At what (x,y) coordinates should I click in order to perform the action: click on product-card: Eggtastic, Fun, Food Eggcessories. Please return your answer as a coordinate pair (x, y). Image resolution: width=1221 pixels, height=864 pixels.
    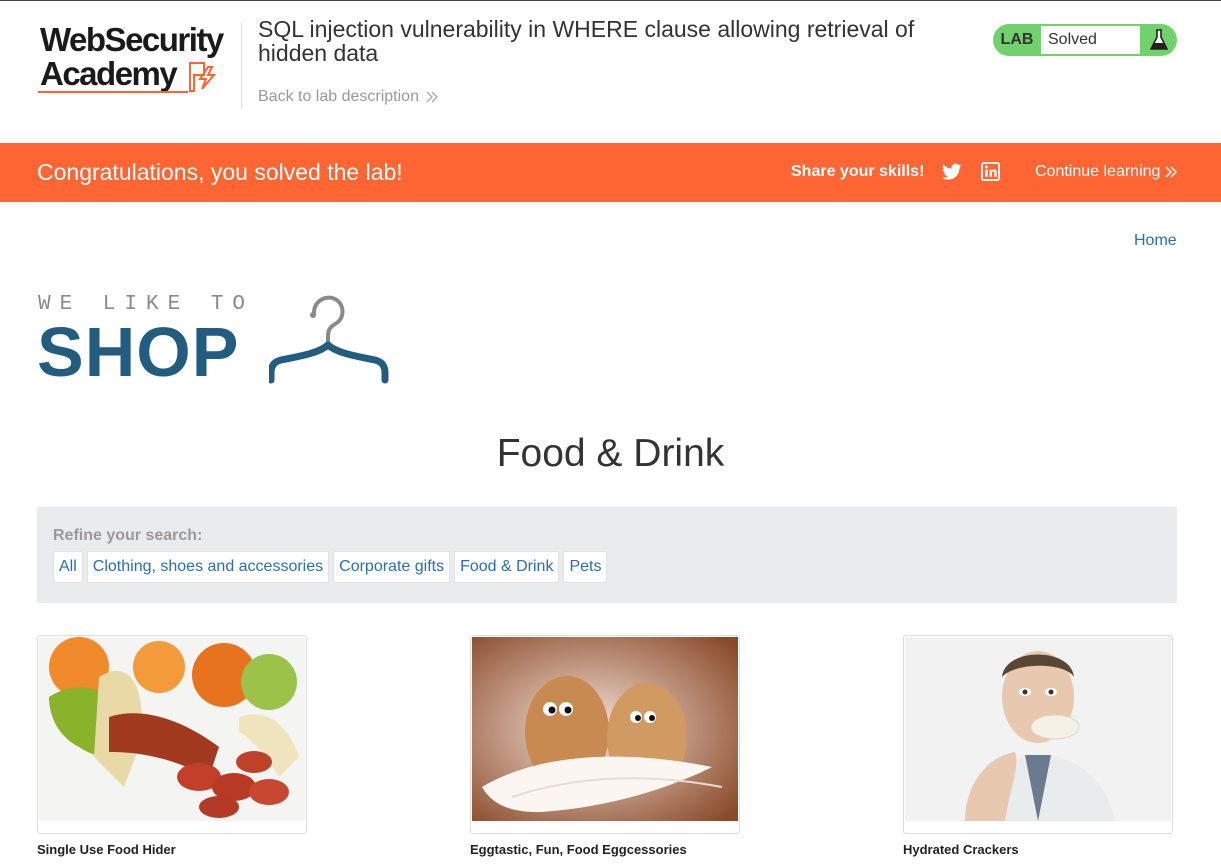
    Looking at the image, I should click on (605, 746).